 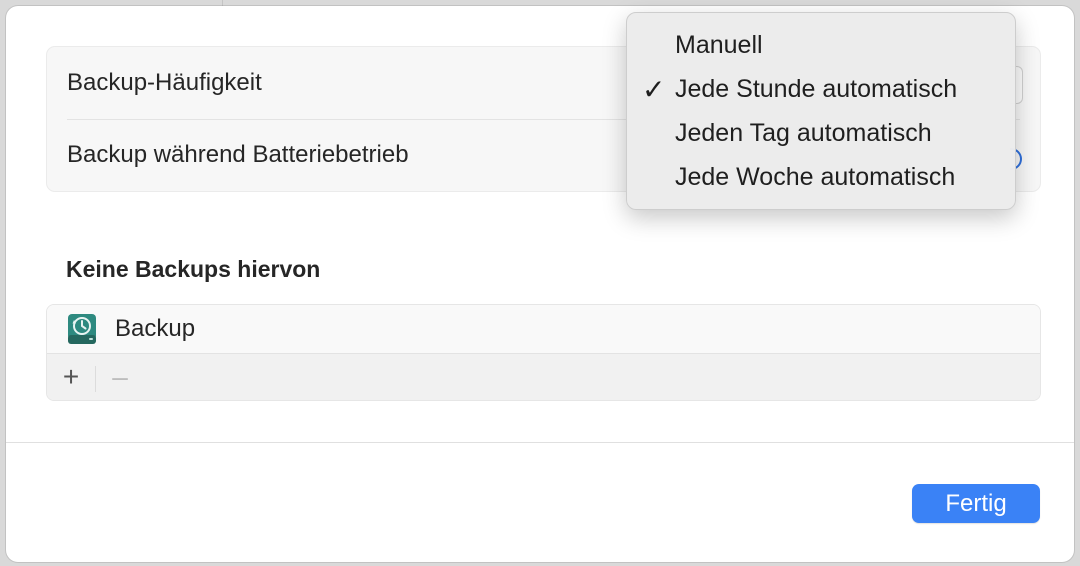 I want to click on list-item: Backup, so click(x=543, y=329).